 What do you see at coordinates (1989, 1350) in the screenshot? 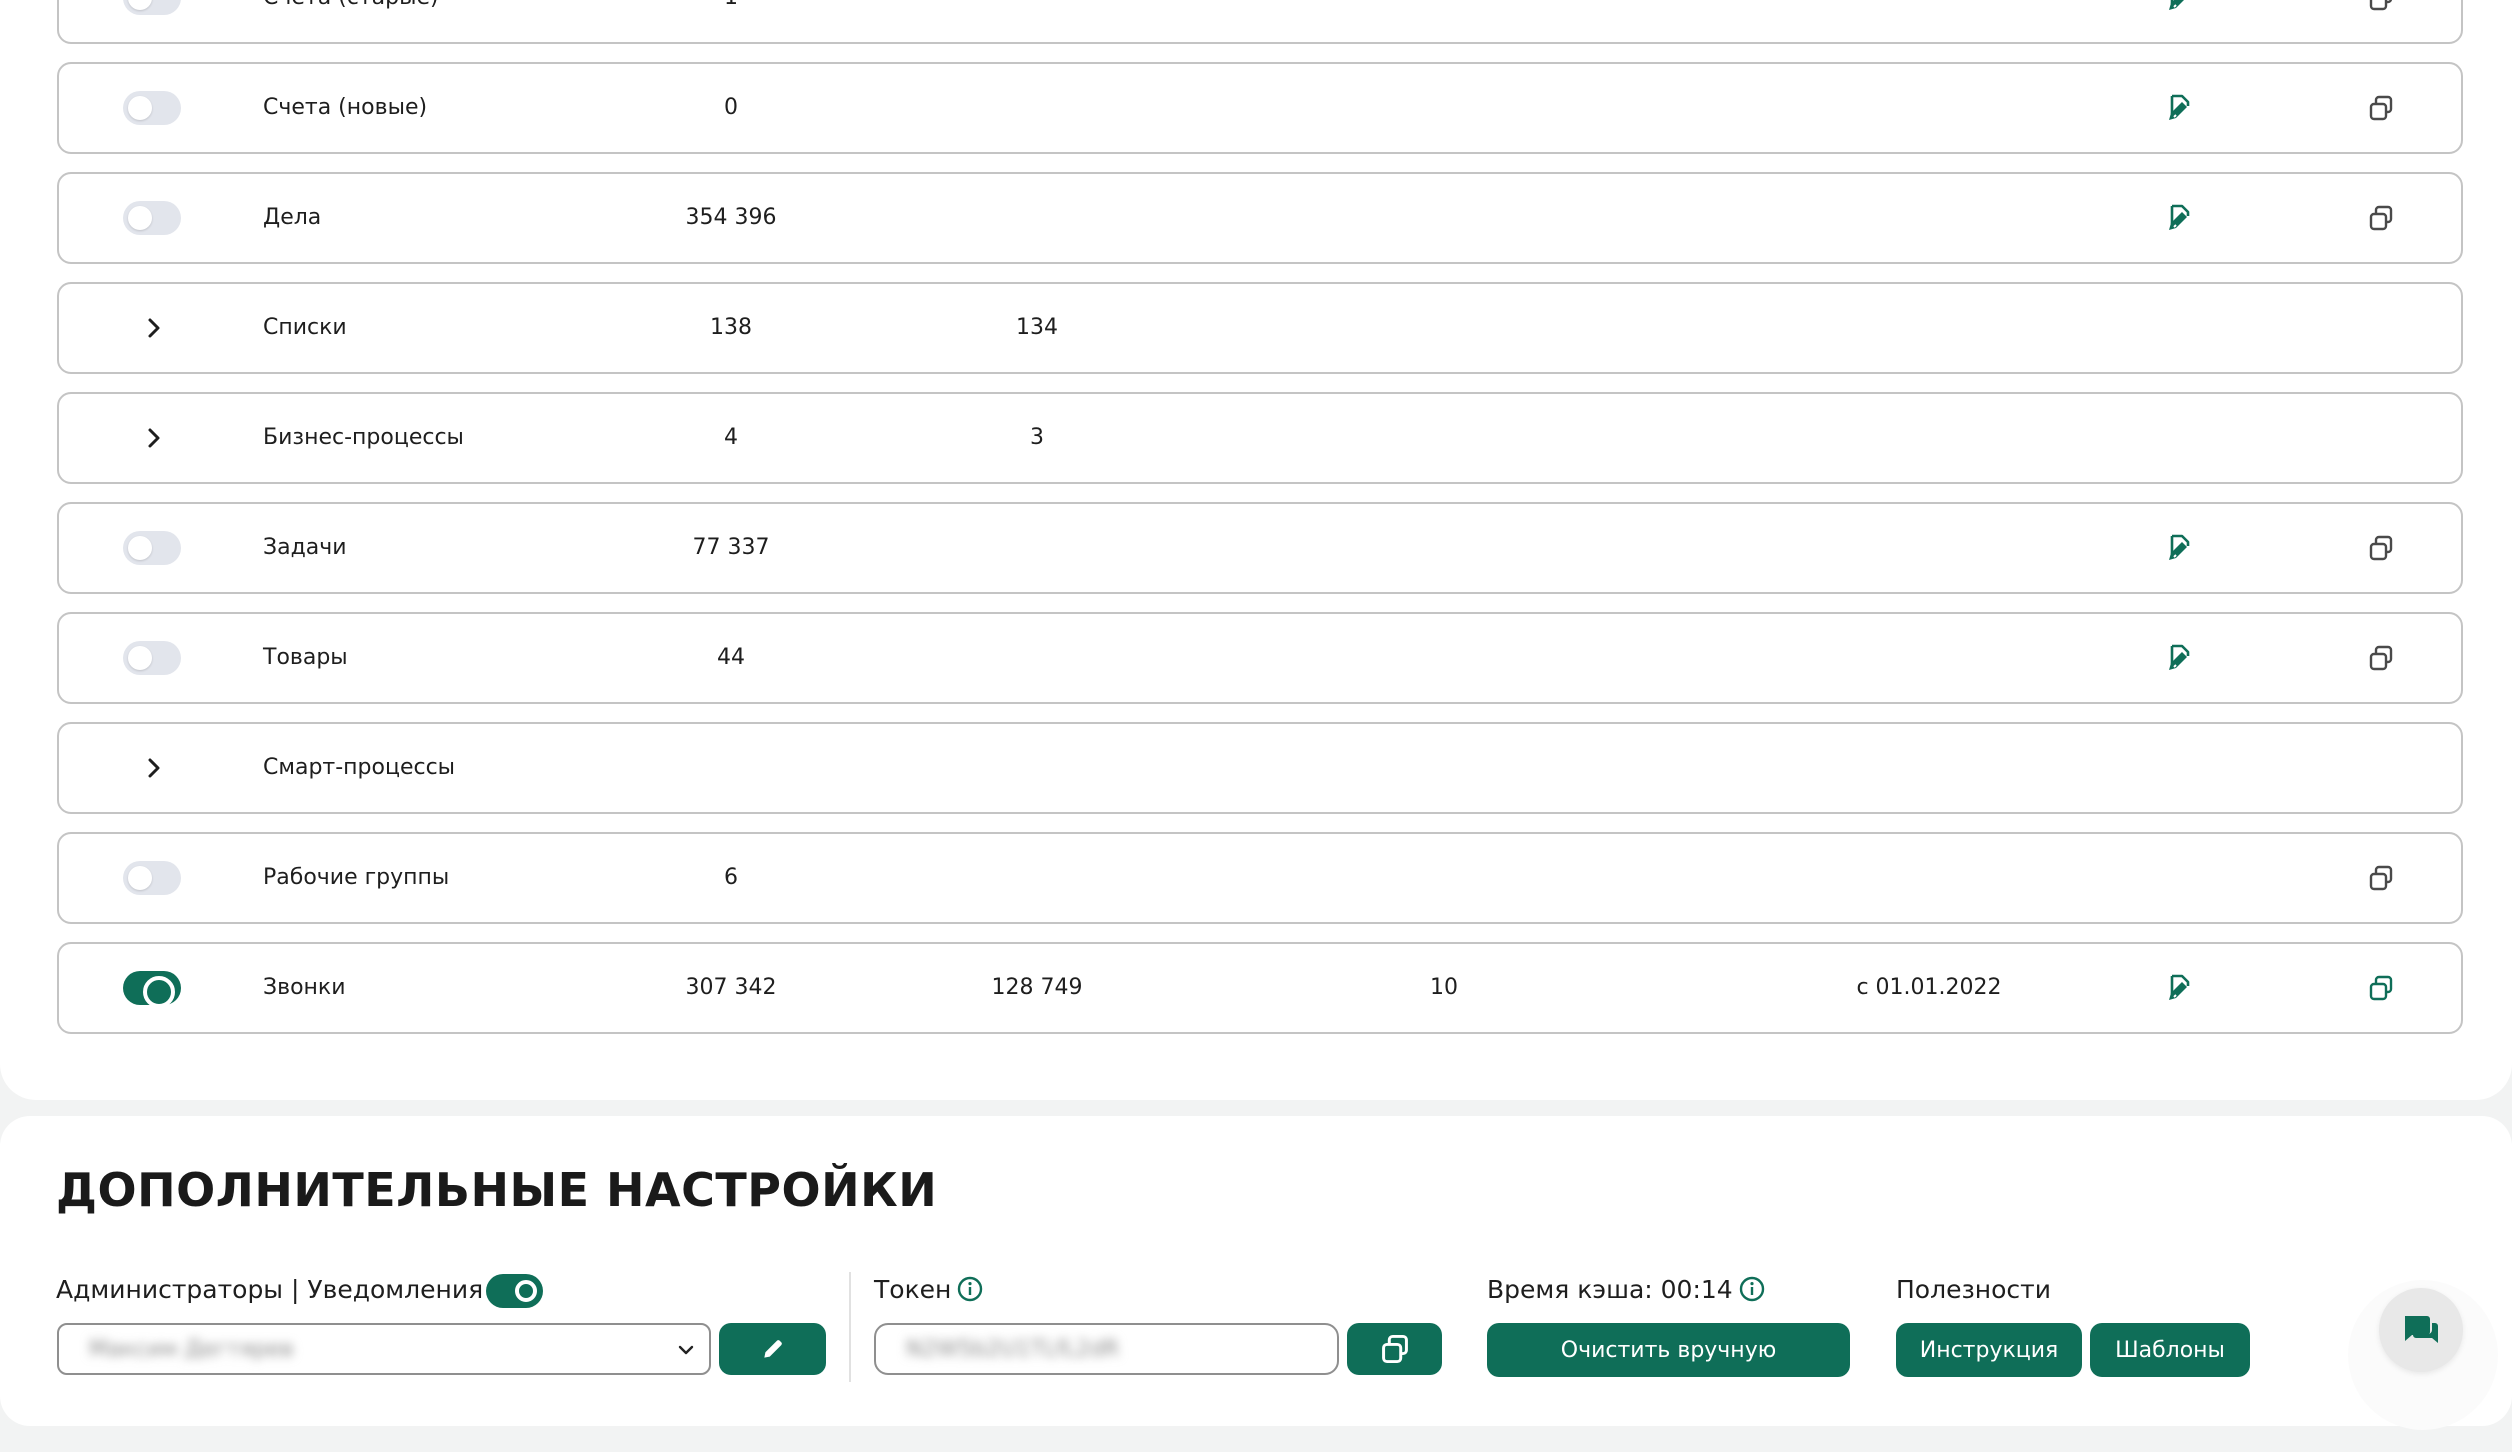
I see `instruction-button: Инструкция` at bounding box center [1989, 1350].